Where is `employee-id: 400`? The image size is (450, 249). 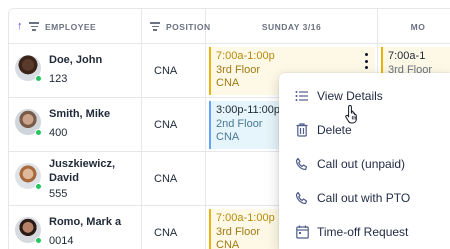 employee-id: 400 is located at coordinates (58, 133).